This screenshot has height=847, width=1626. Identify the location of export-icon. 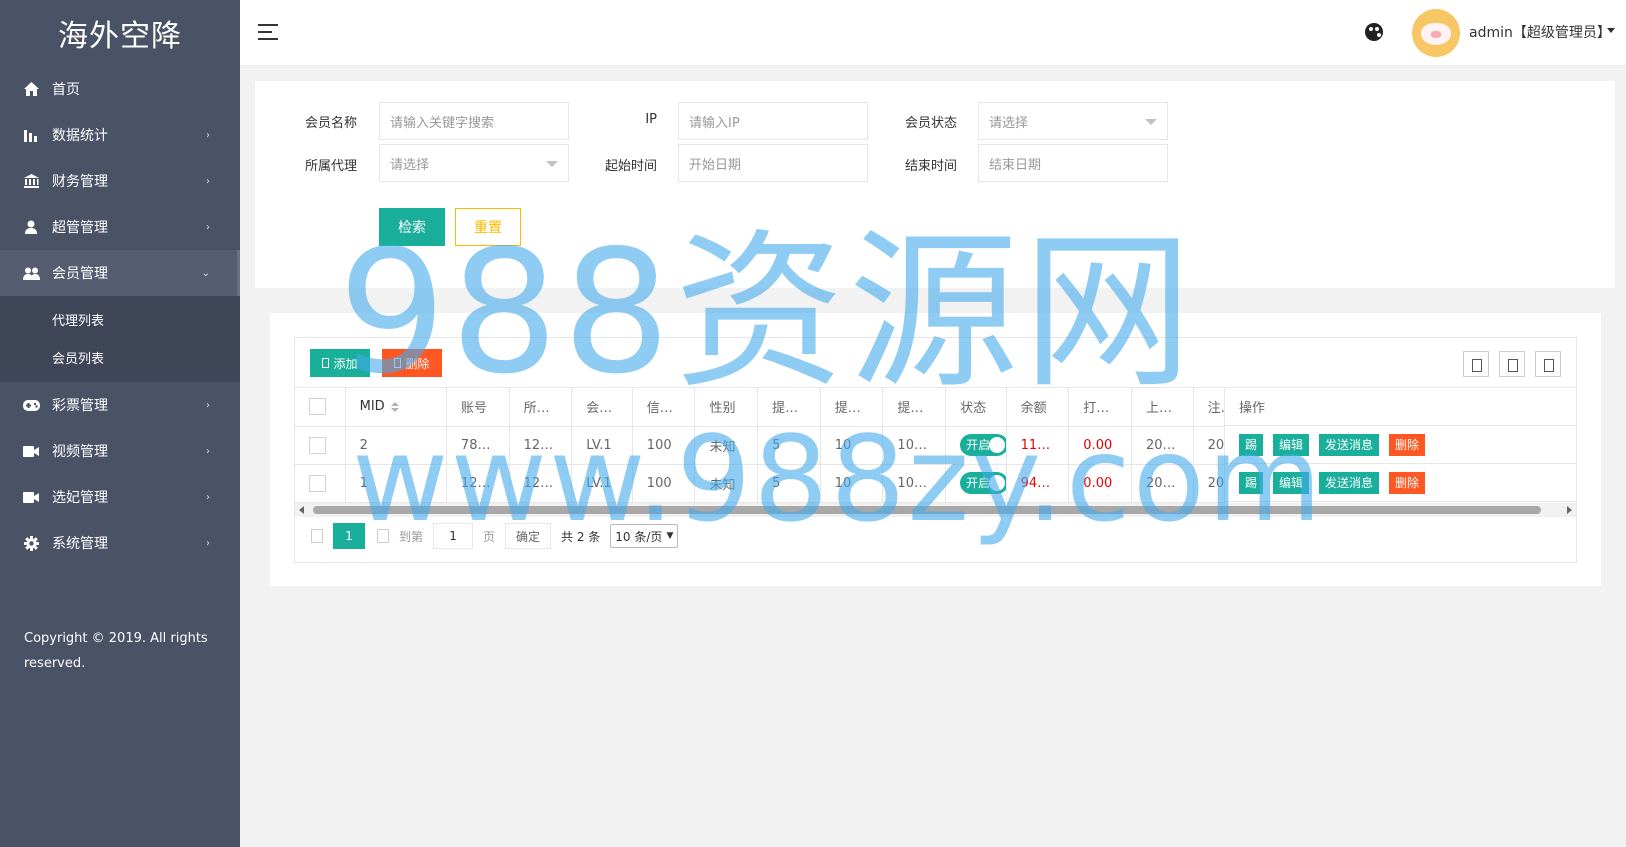
(1512, 364).